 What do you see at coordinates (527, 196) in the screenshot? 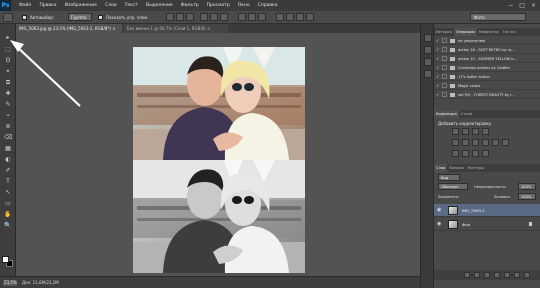
I see `fill-field: 100%` at bounding box center [527, 196].